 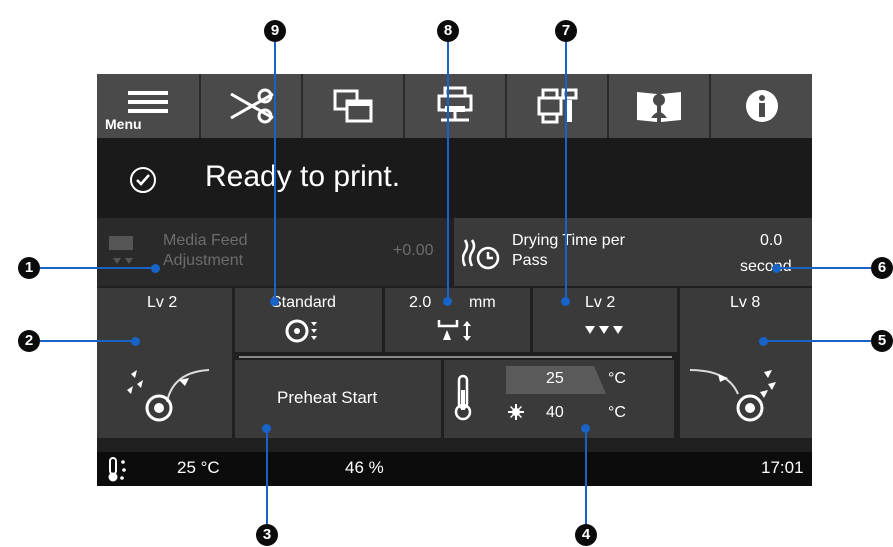 I want to click on drying-time-value: 0.0, so click(x=771, y=240).